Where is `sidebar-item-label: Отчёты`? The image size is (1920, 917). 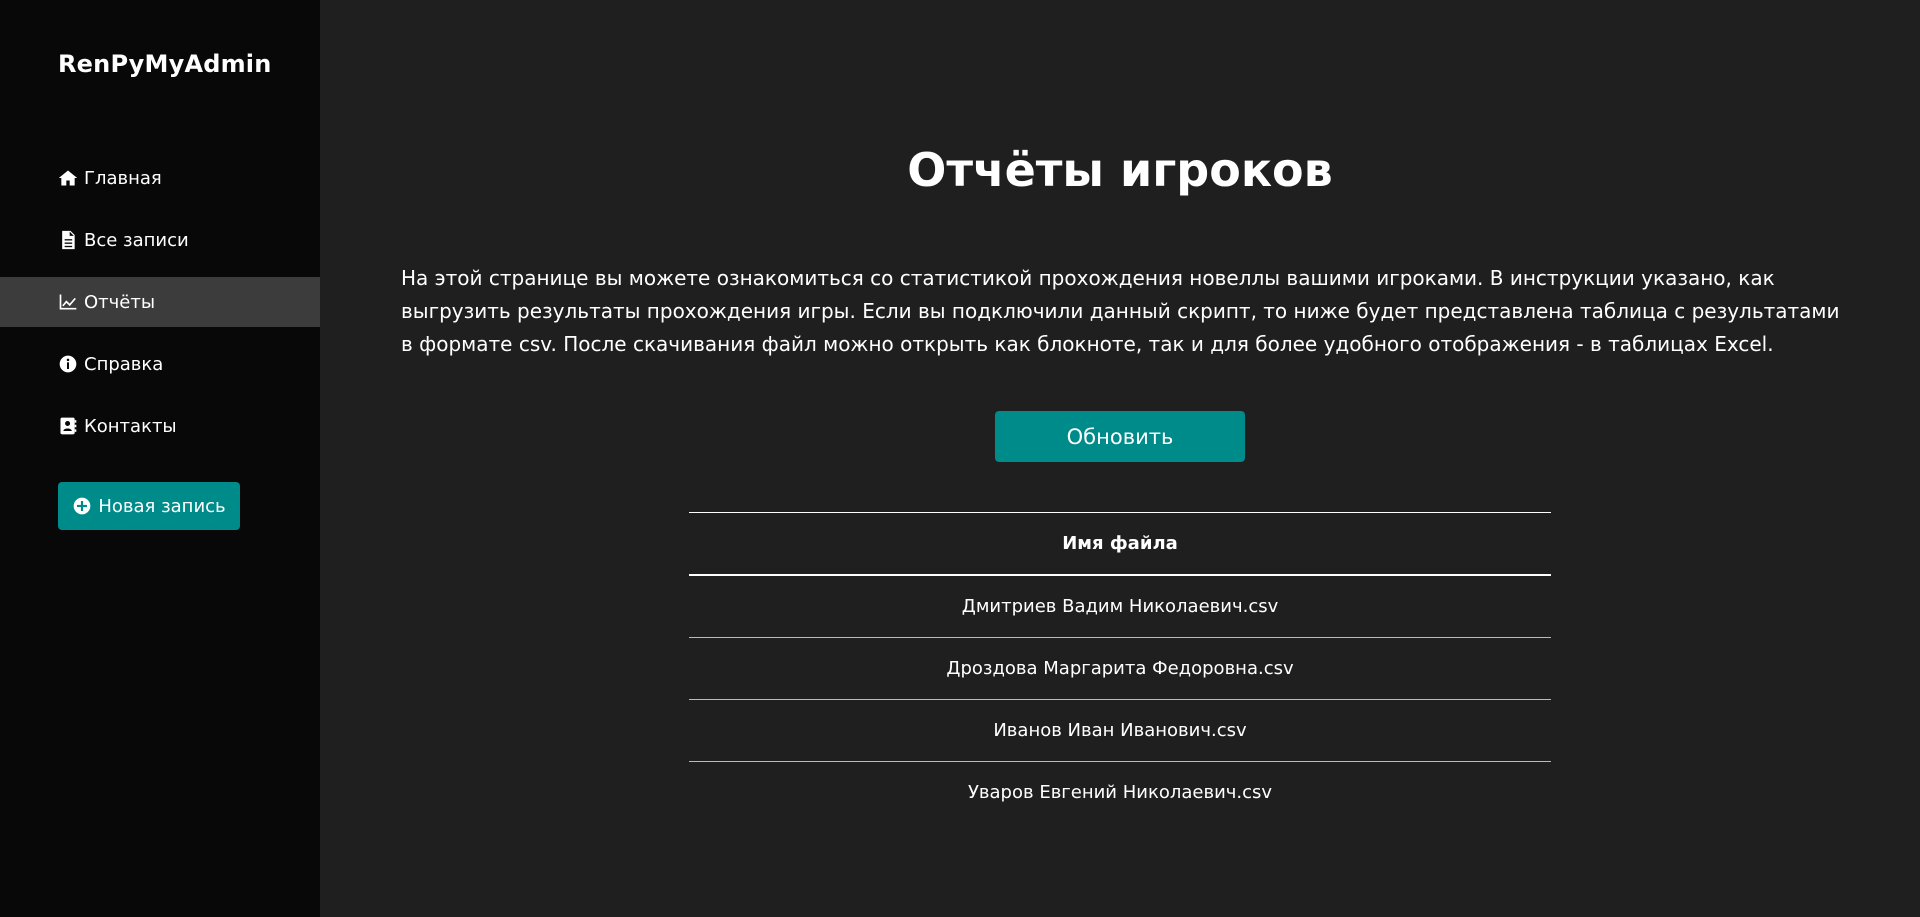
sidebar-item-label: Отчёты is located at coordinates (120, 302).